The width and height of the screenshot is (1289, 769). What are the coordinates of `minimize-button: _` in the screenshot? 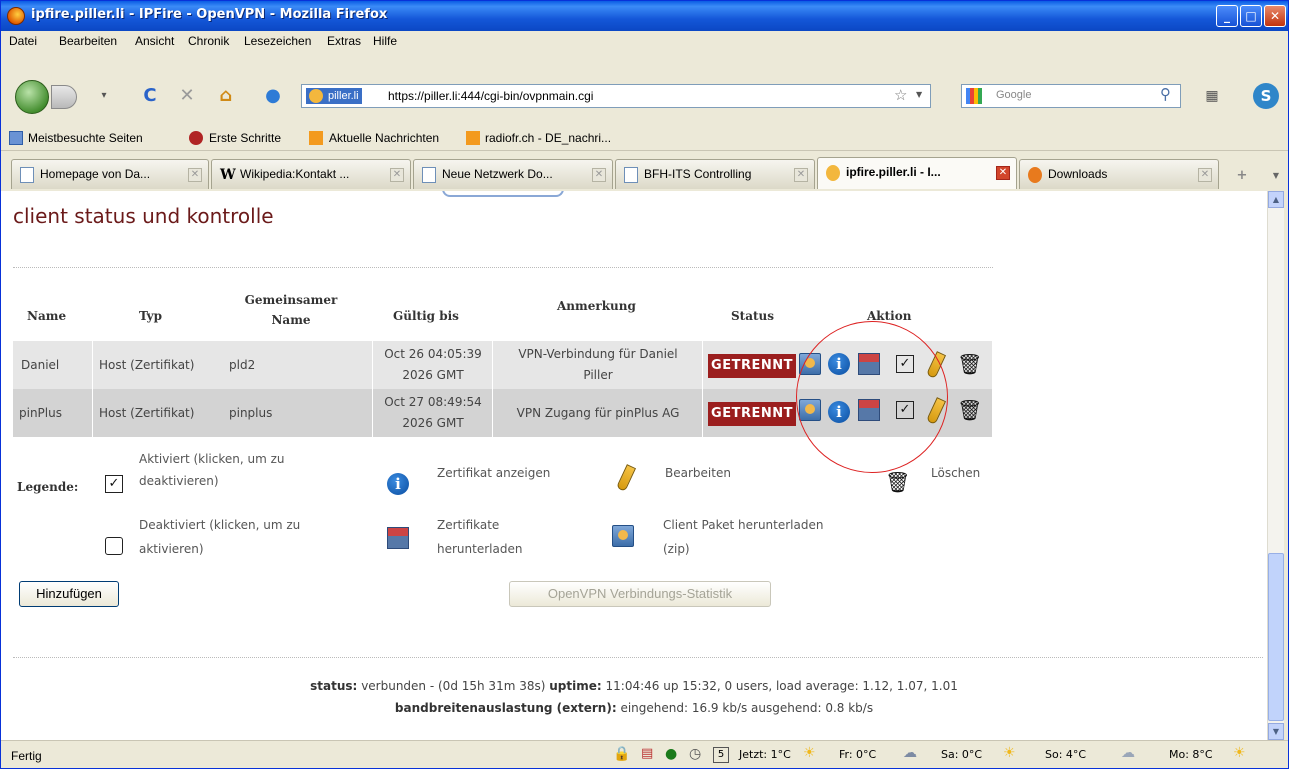 It's located at (1227, 16).